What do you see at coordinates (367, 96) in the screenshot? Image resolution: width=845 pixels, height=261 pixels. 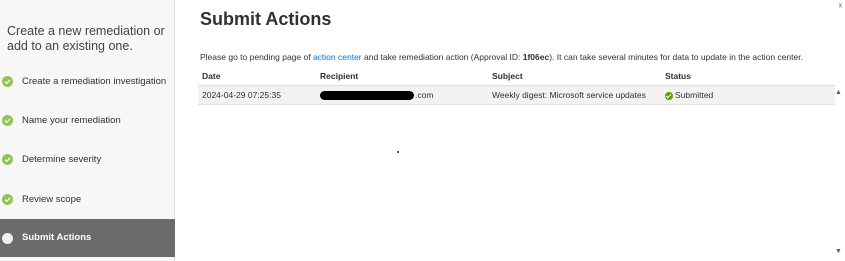 I see `redaction-bar` at bounding box center [367, 96].